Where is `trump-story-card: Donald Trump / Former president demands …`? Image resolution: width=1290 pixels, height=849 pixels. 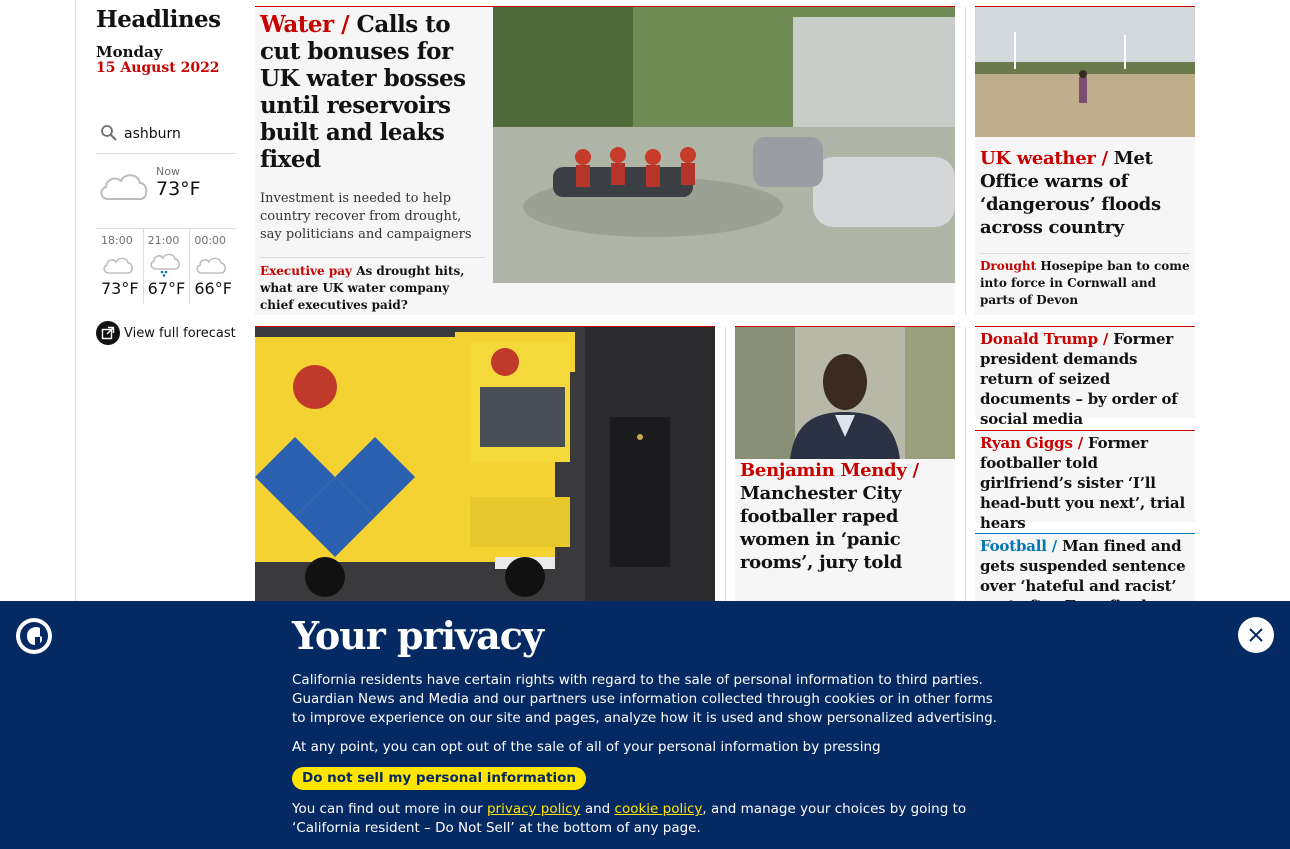 trump-story-card: Donald Trump / Former president demands … is located at coordinates (1085, 377).